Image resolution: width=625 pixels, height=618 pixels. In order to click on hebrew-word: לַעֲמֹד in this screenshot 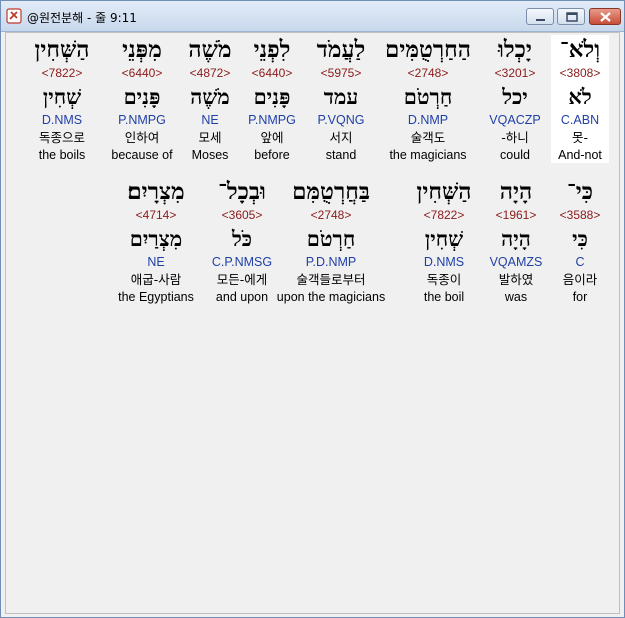, I will do `click(341, 49)`.